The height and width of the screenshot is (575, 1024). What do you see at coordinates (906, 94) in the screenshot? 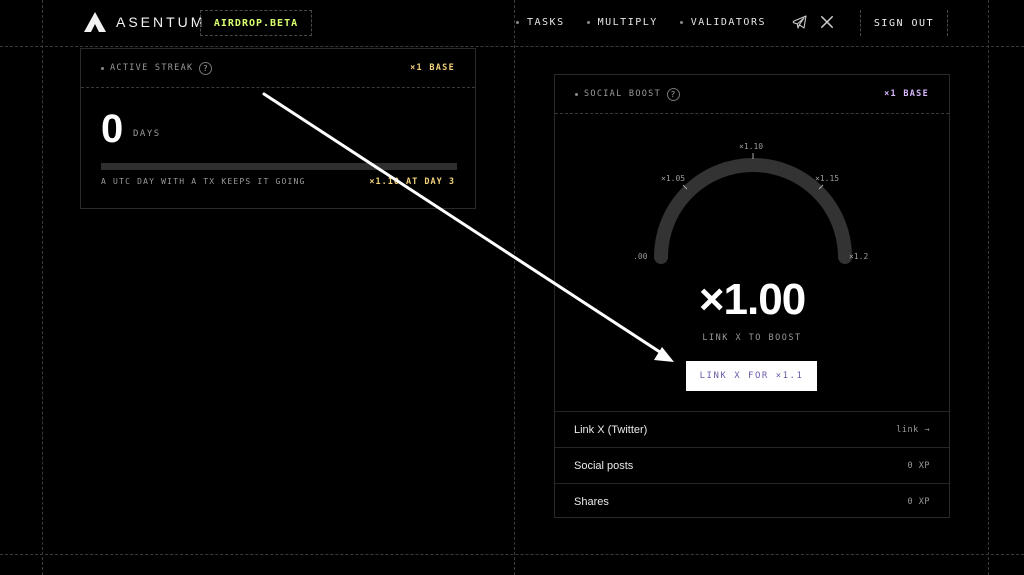
I see `boost-base-badge: ×1 BASE` at bounding box center [906, 94].